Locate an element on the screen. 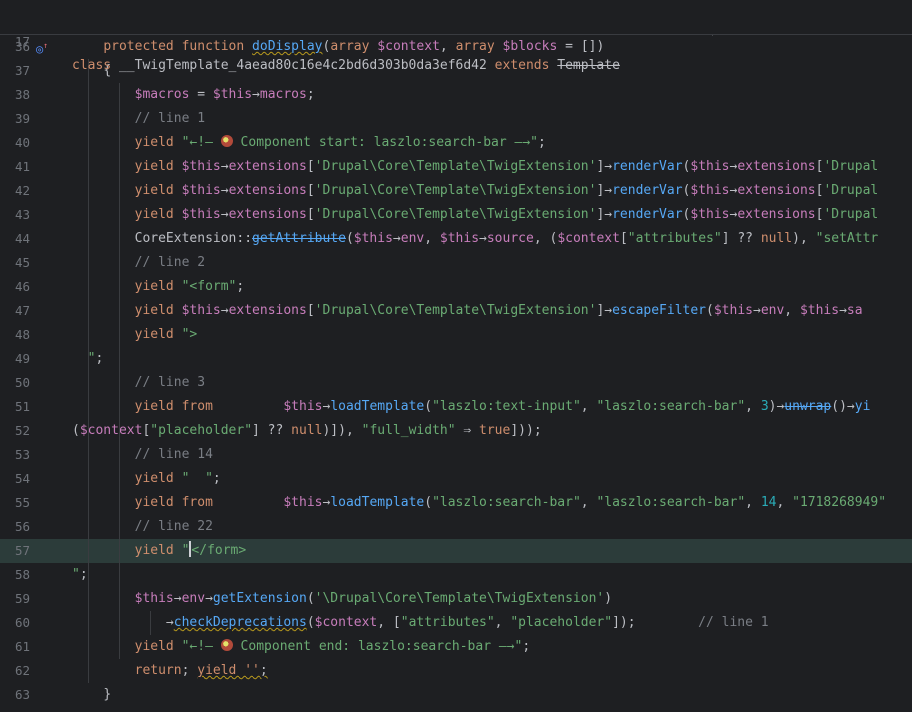  line-number: 59 is located at coordinates (22, 598).